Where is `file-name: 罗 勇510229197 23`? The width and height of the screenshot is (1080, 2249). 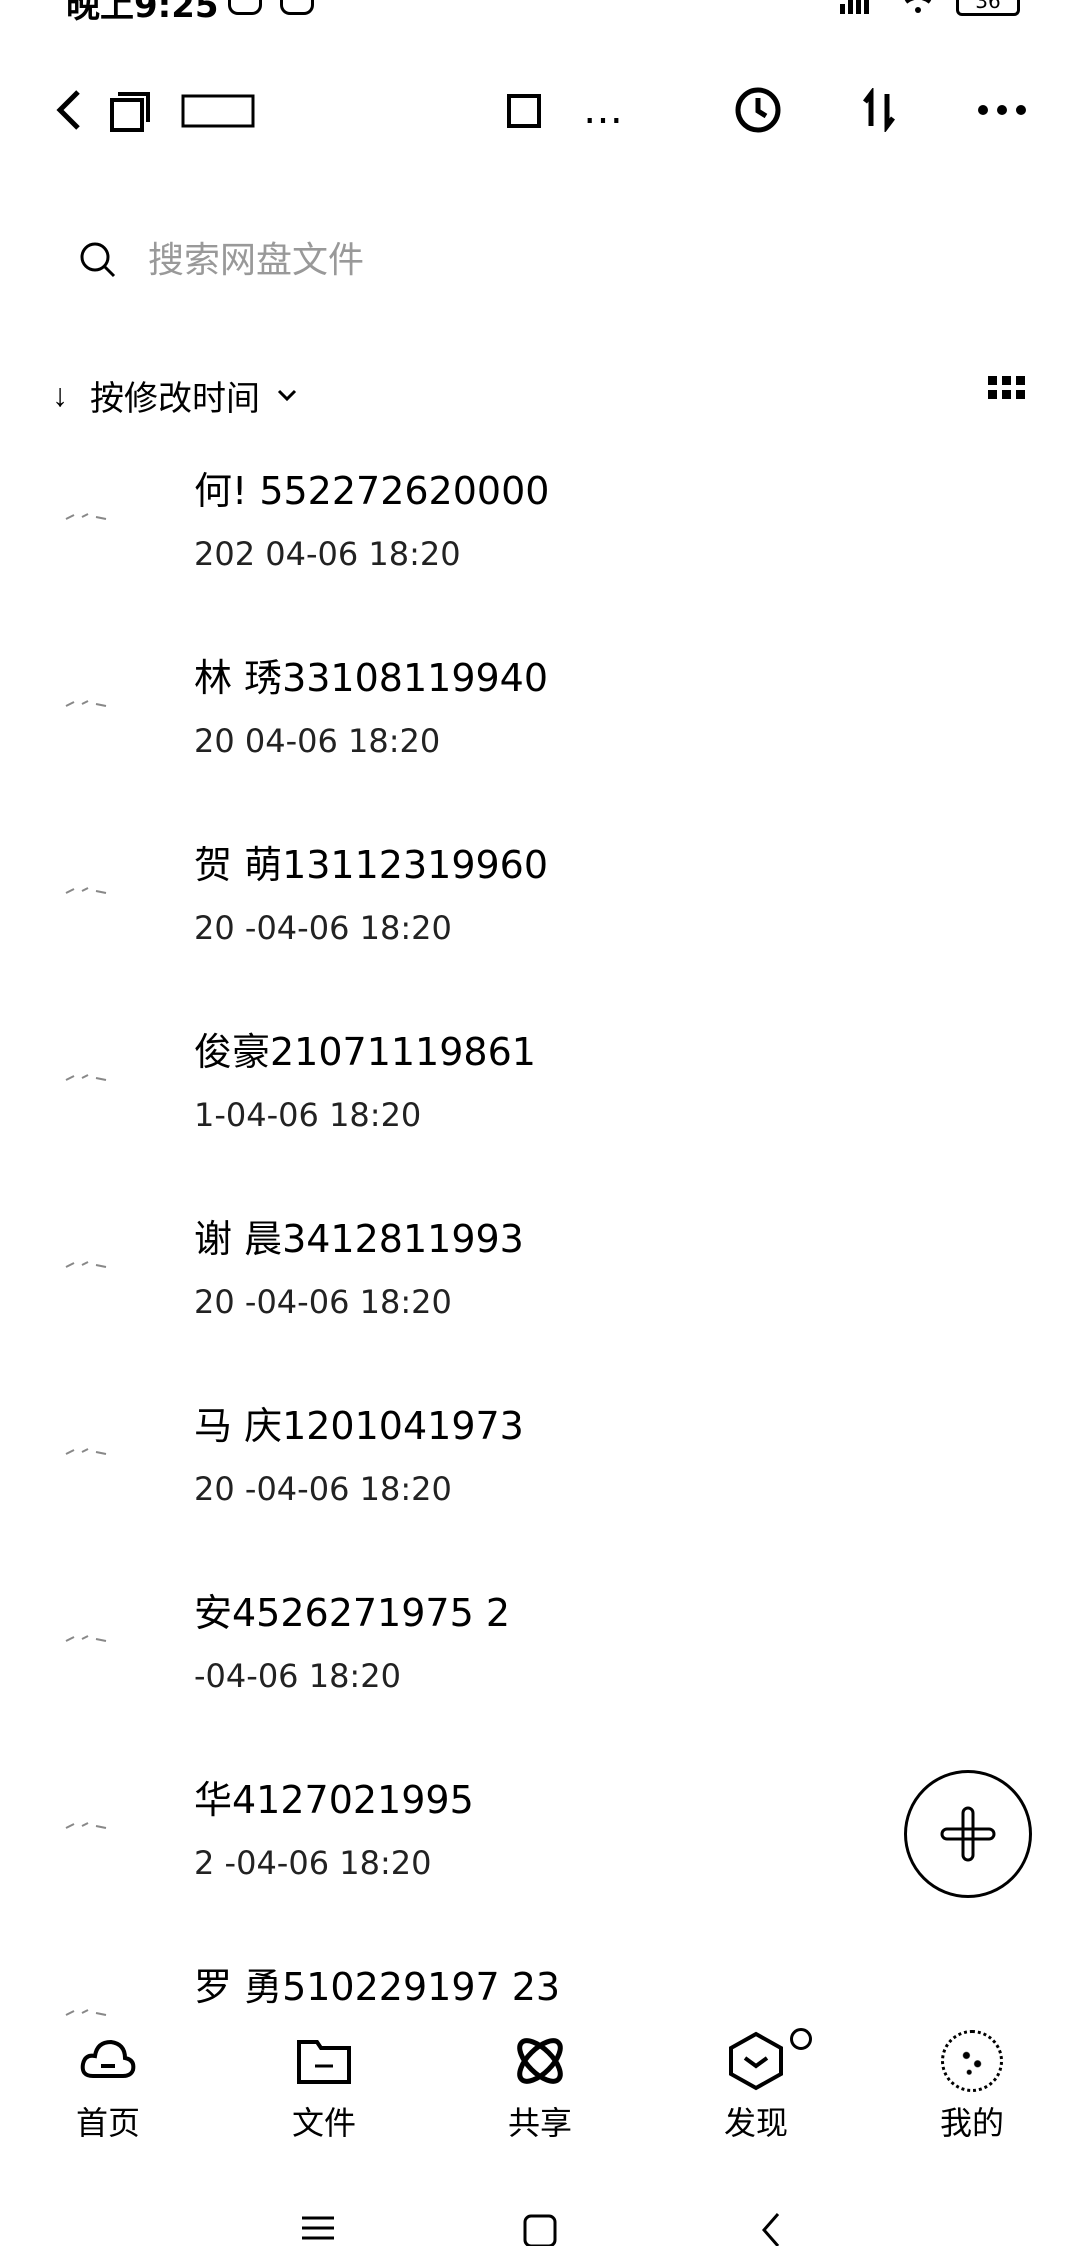
file-name: 罗 勇510229197 23 is located at coordinates (377, 1987).